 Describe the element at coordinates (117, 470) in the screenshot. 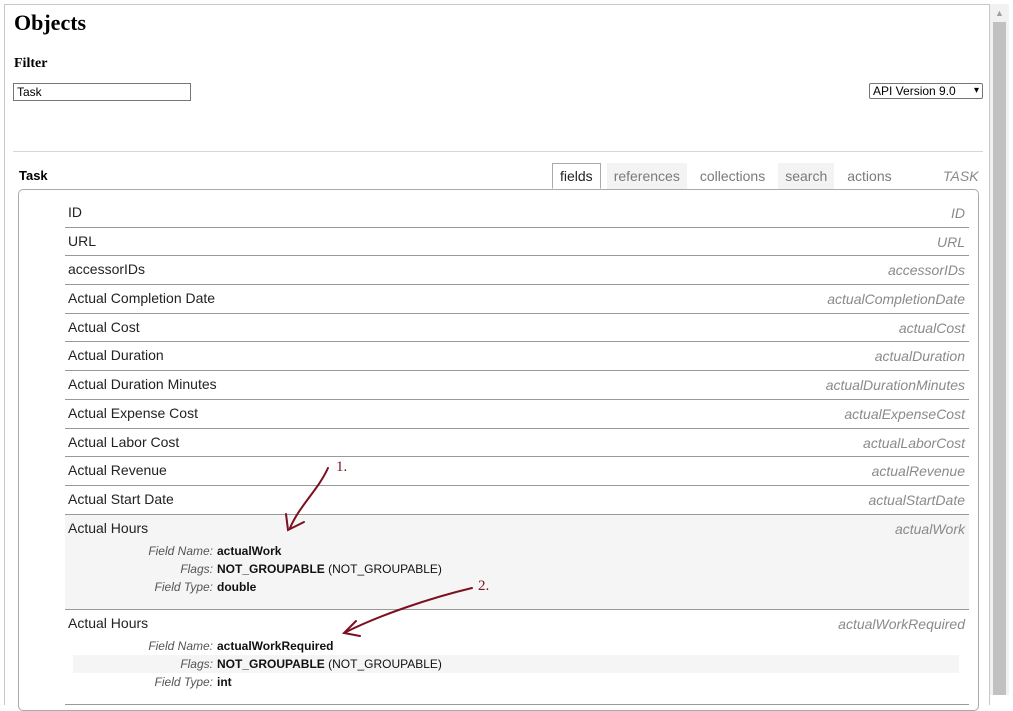

I see `field-label: Actual Revenue` at that location.